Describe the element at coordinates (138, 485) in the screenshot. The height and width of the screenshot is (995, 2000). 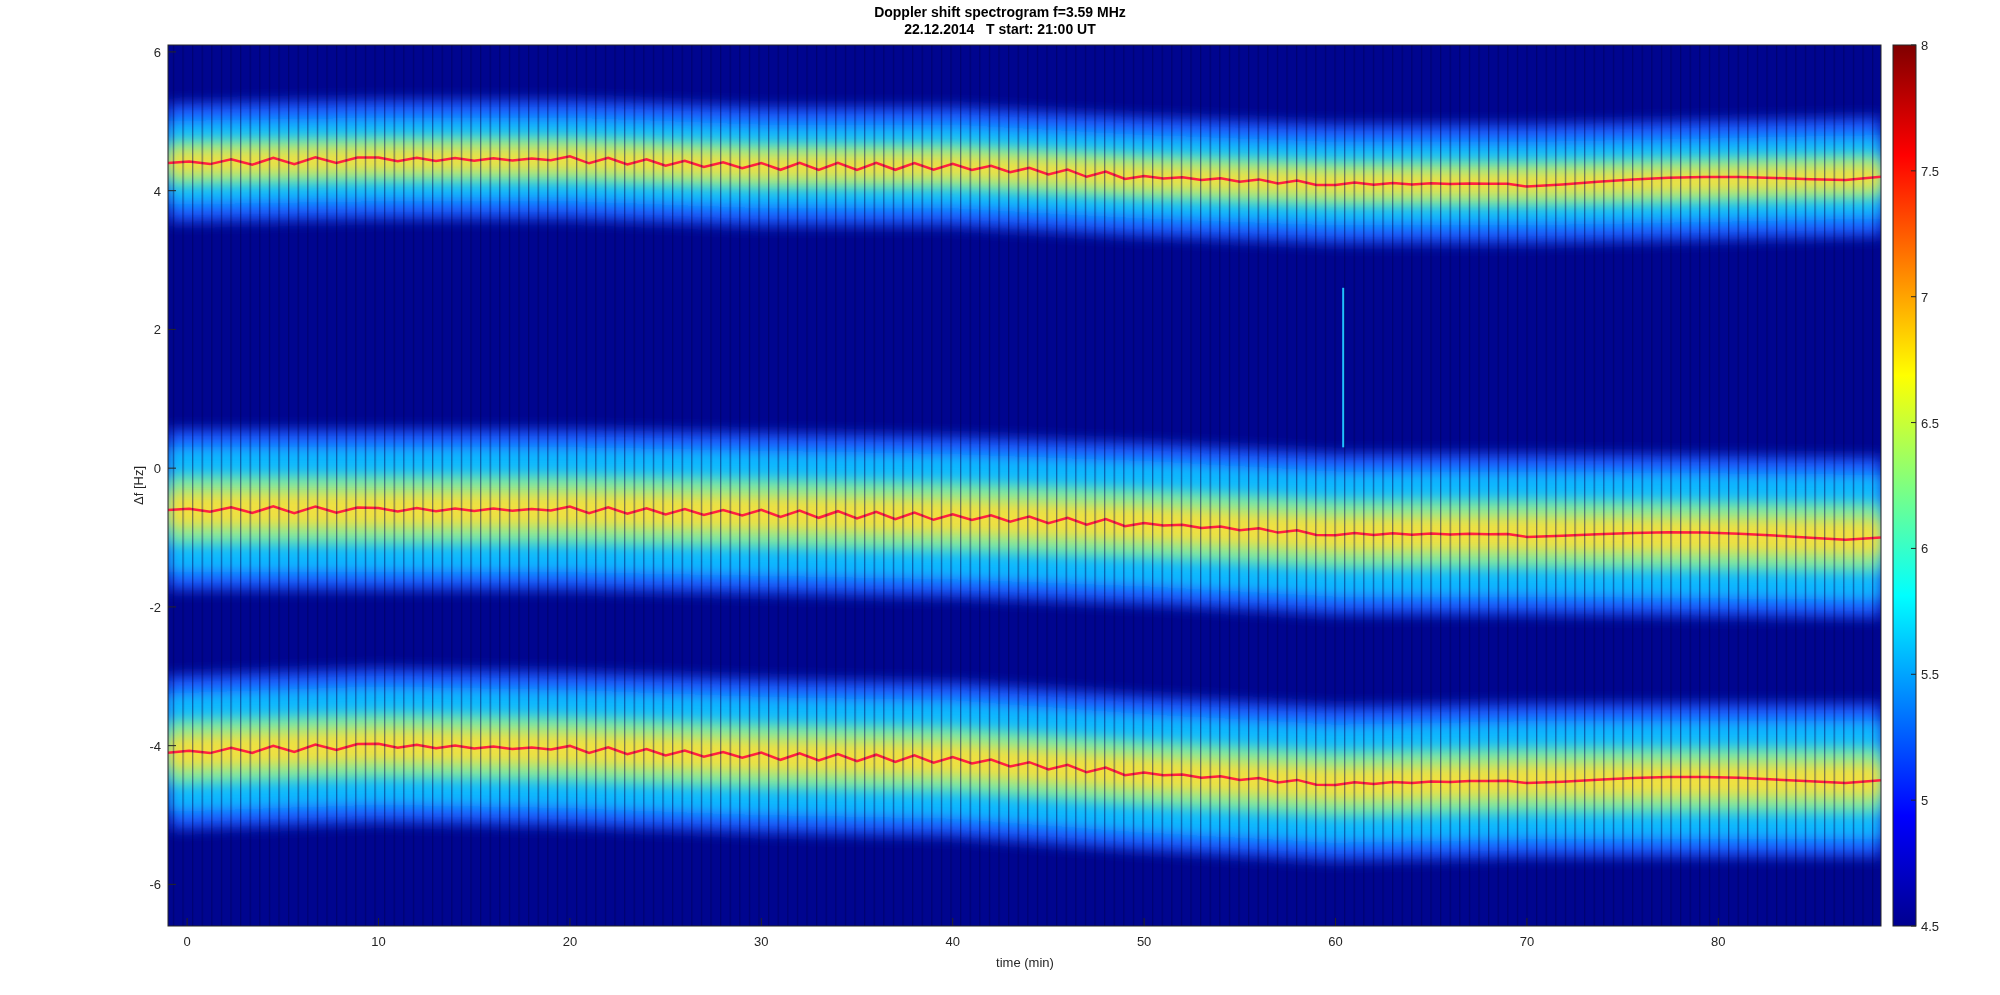
I see `y-axis-label: Δf [Hz]` at that location.